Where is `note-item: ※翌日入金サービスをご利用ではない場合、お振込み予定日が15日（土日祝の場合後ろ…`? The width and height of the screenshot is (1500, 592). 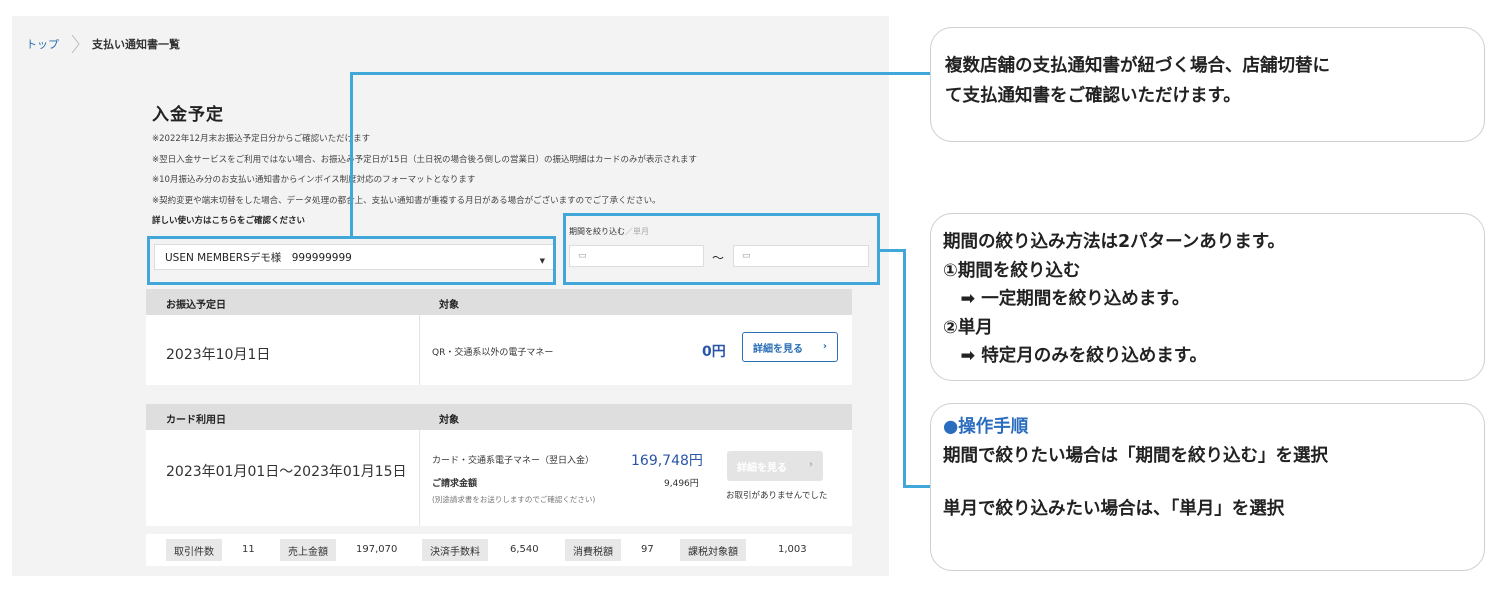
note-item: ※翌日入金サービスをご利用ではない場合、お振込み予定日が15日（土日祝の場合後ろ… is located at coordinates (424, 159).